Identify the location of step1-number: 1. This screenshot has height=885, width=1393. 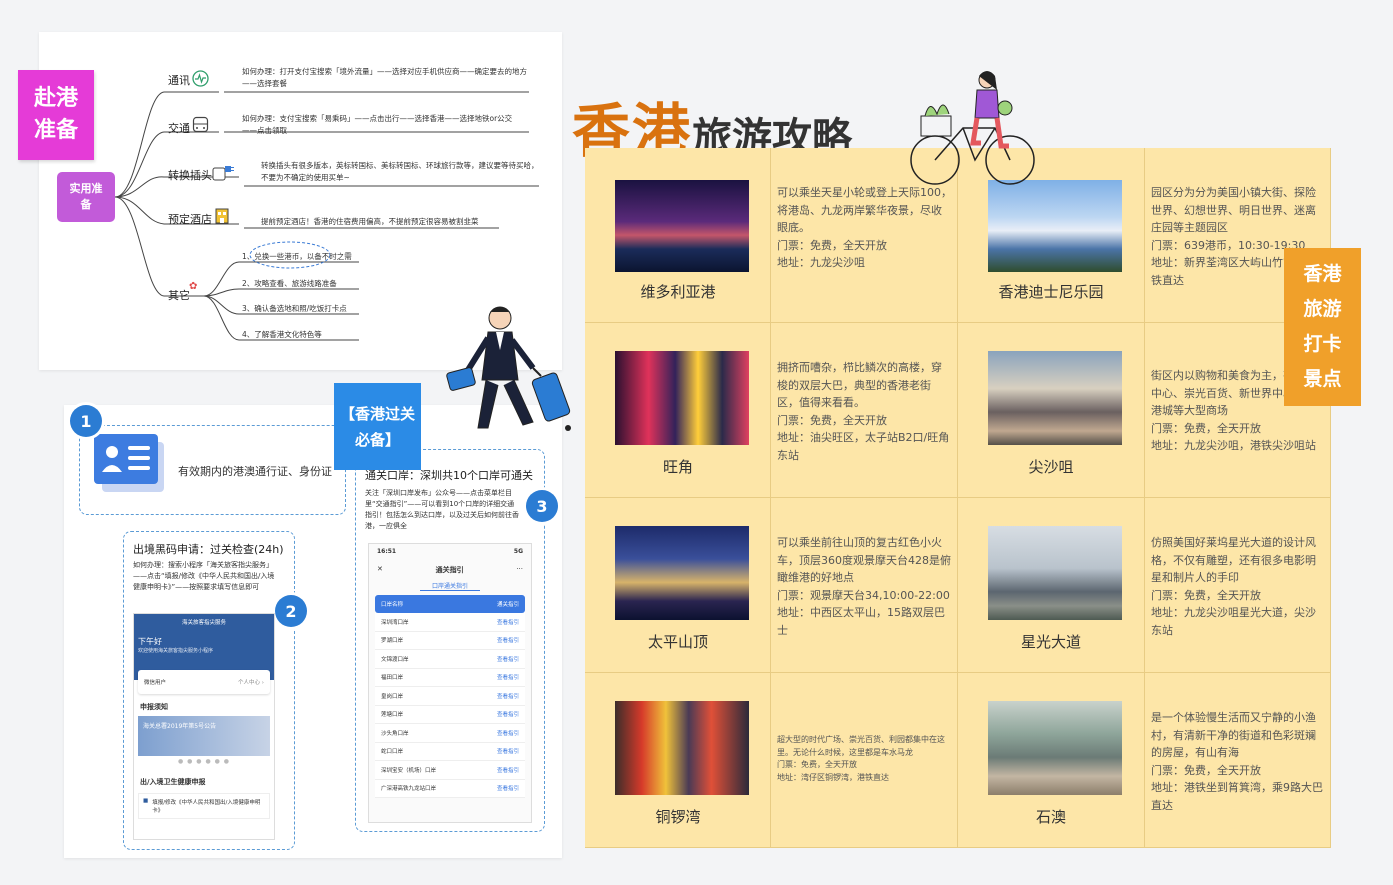
(86, 421).